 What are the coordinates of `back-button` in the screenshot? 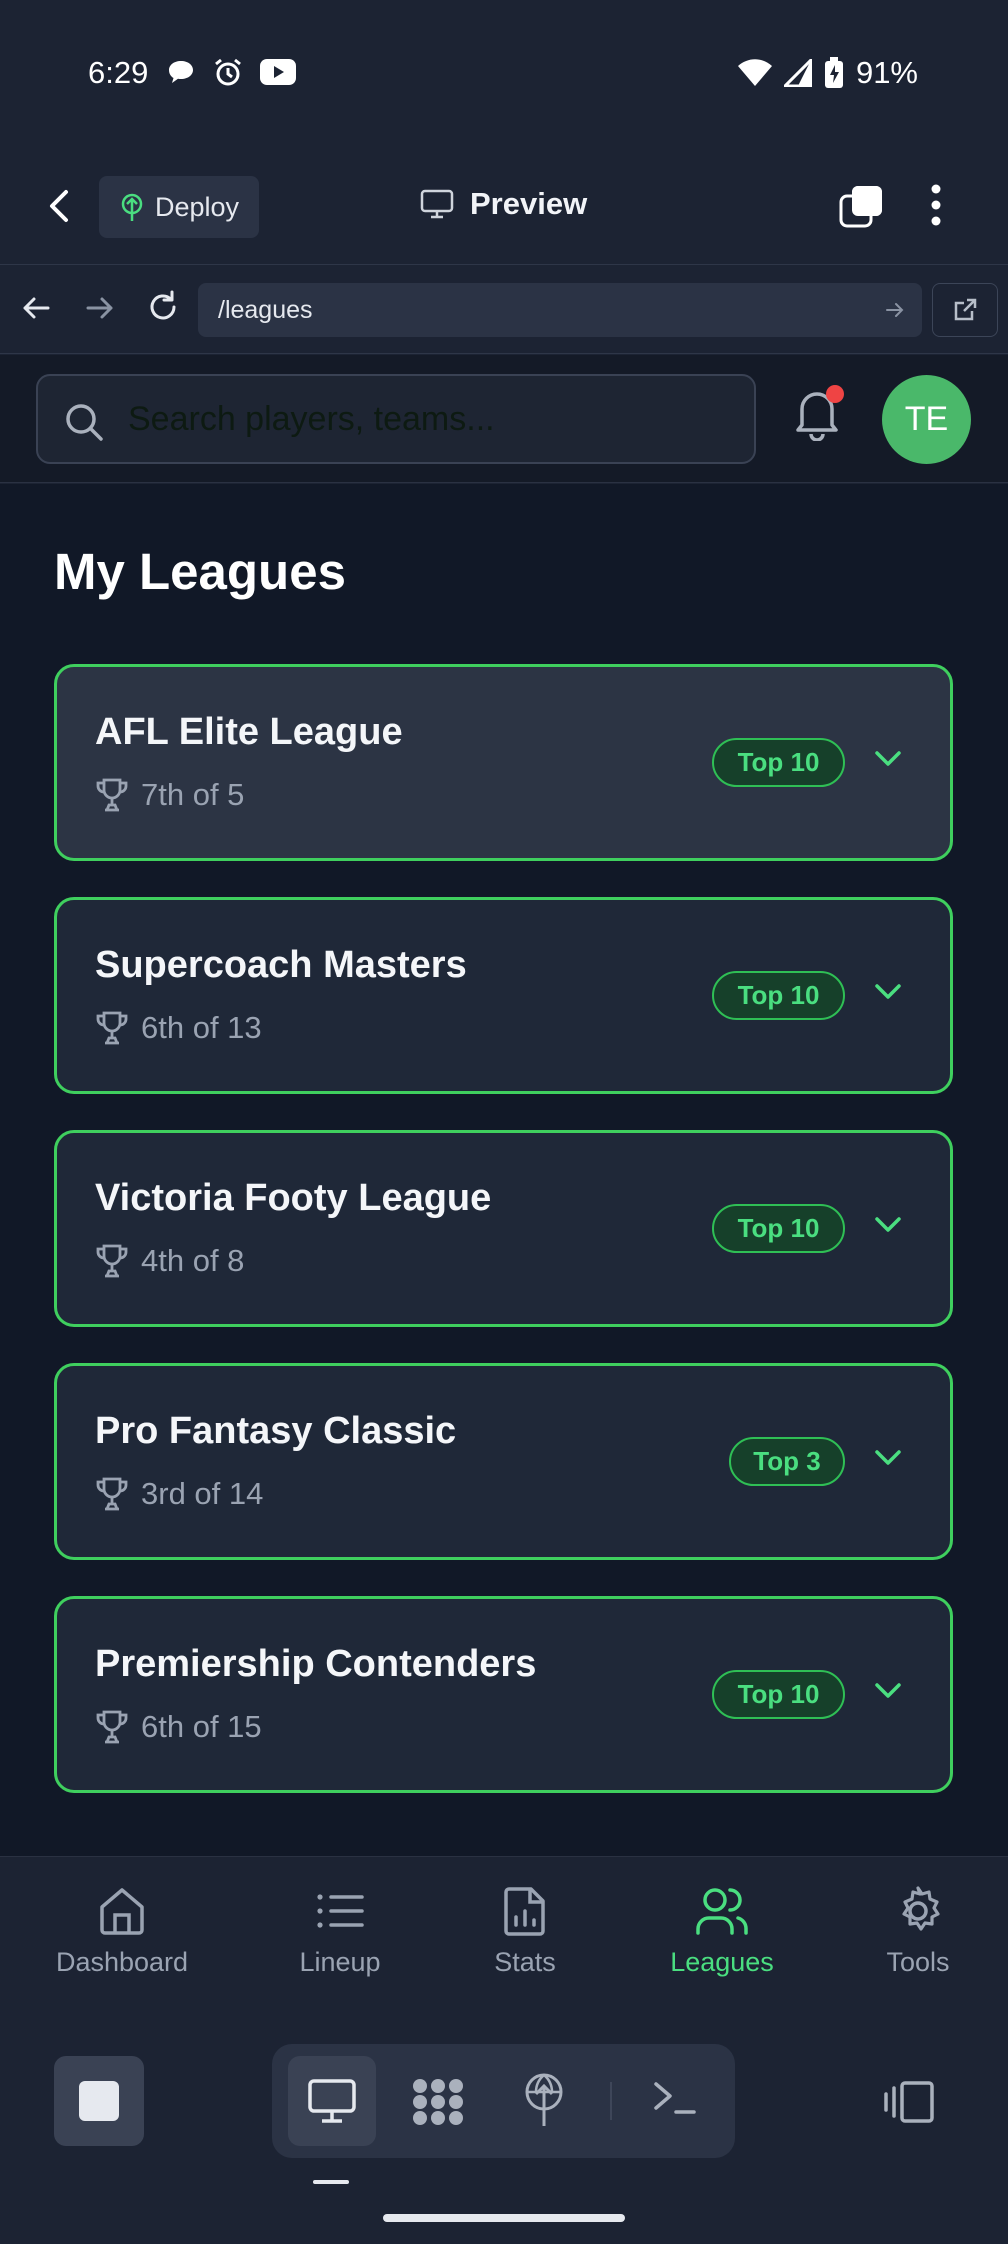 It's located at (59, 206).